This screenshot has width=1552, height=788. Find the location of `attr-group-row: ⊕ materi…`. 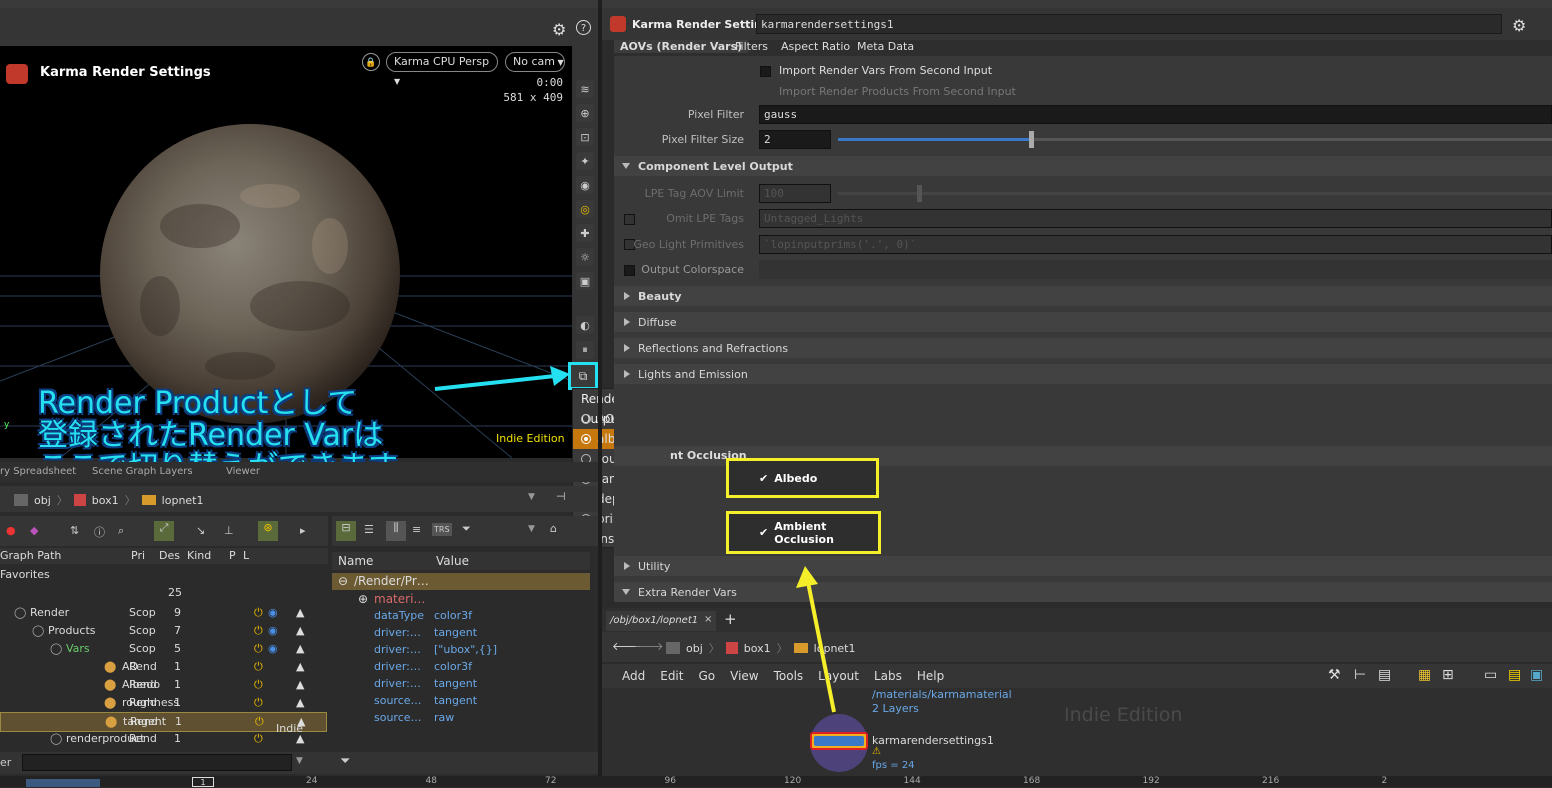

attr-group-row: ⊕ materi… is located at coordinates (461, 599).